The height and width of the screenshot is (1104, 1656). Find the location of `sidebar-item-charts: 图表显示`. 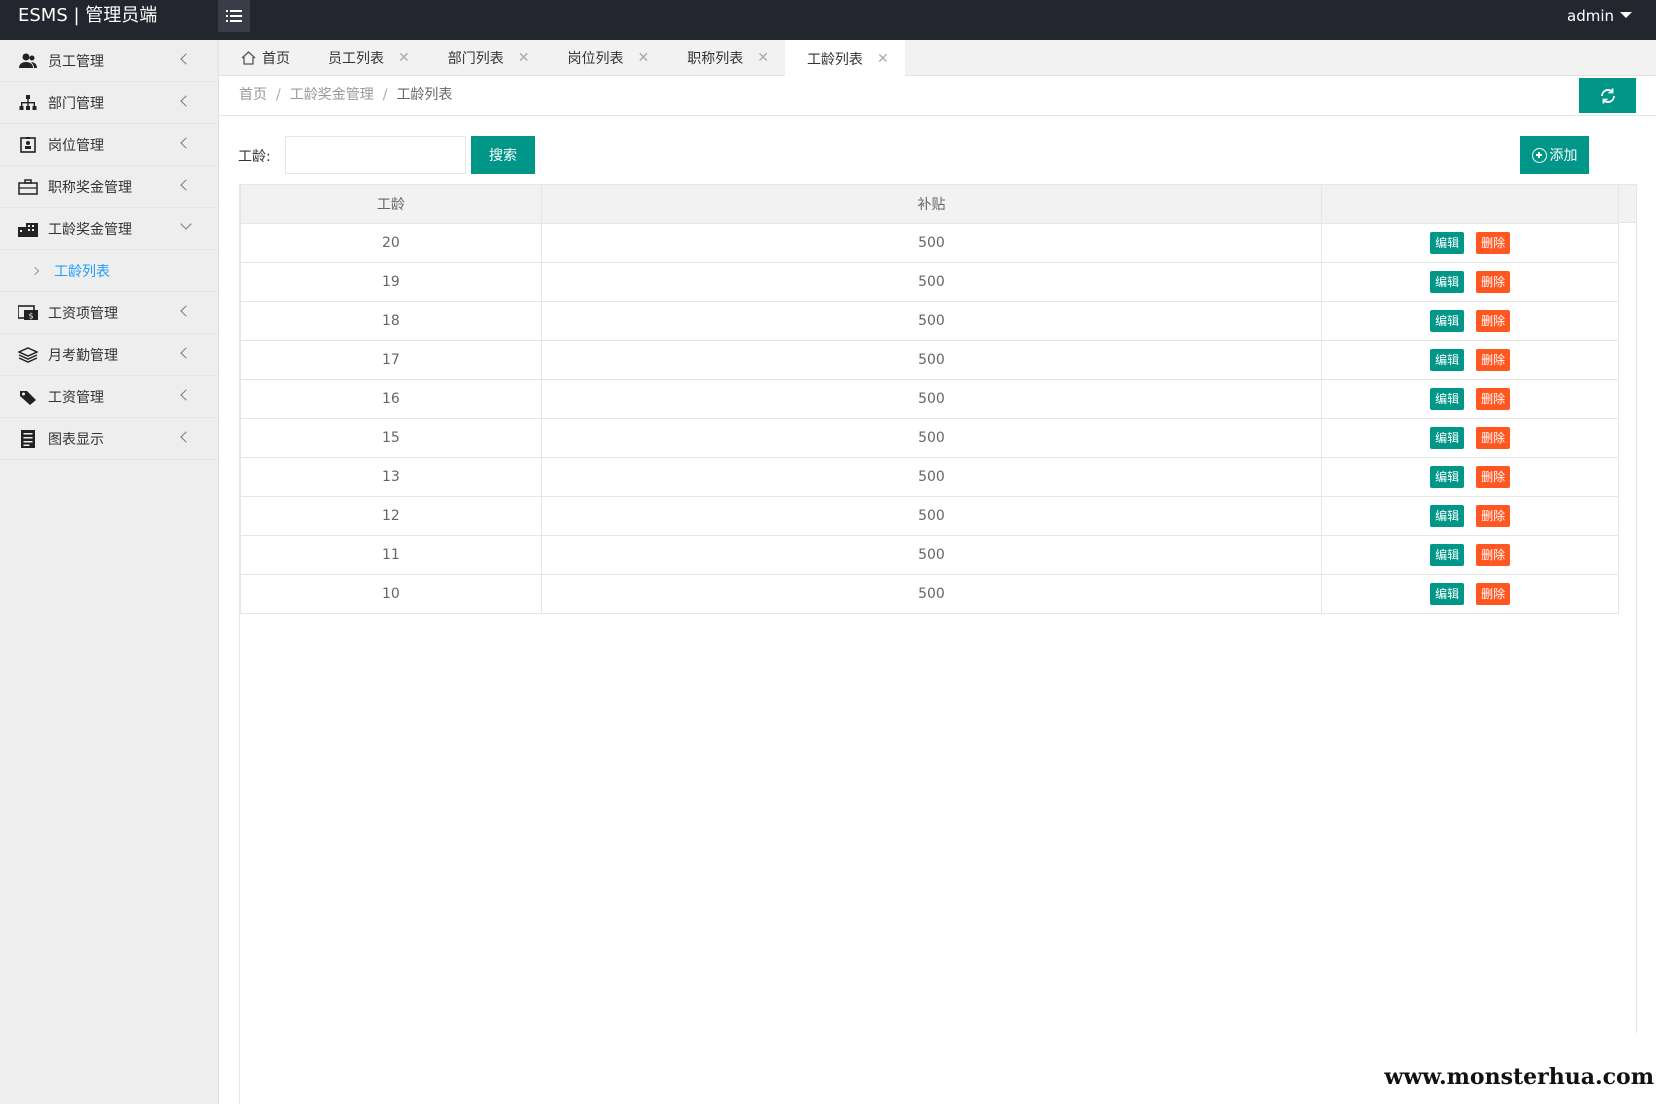

sidebar-item-charts: 图表显示 is located at coordinates (109, 439).